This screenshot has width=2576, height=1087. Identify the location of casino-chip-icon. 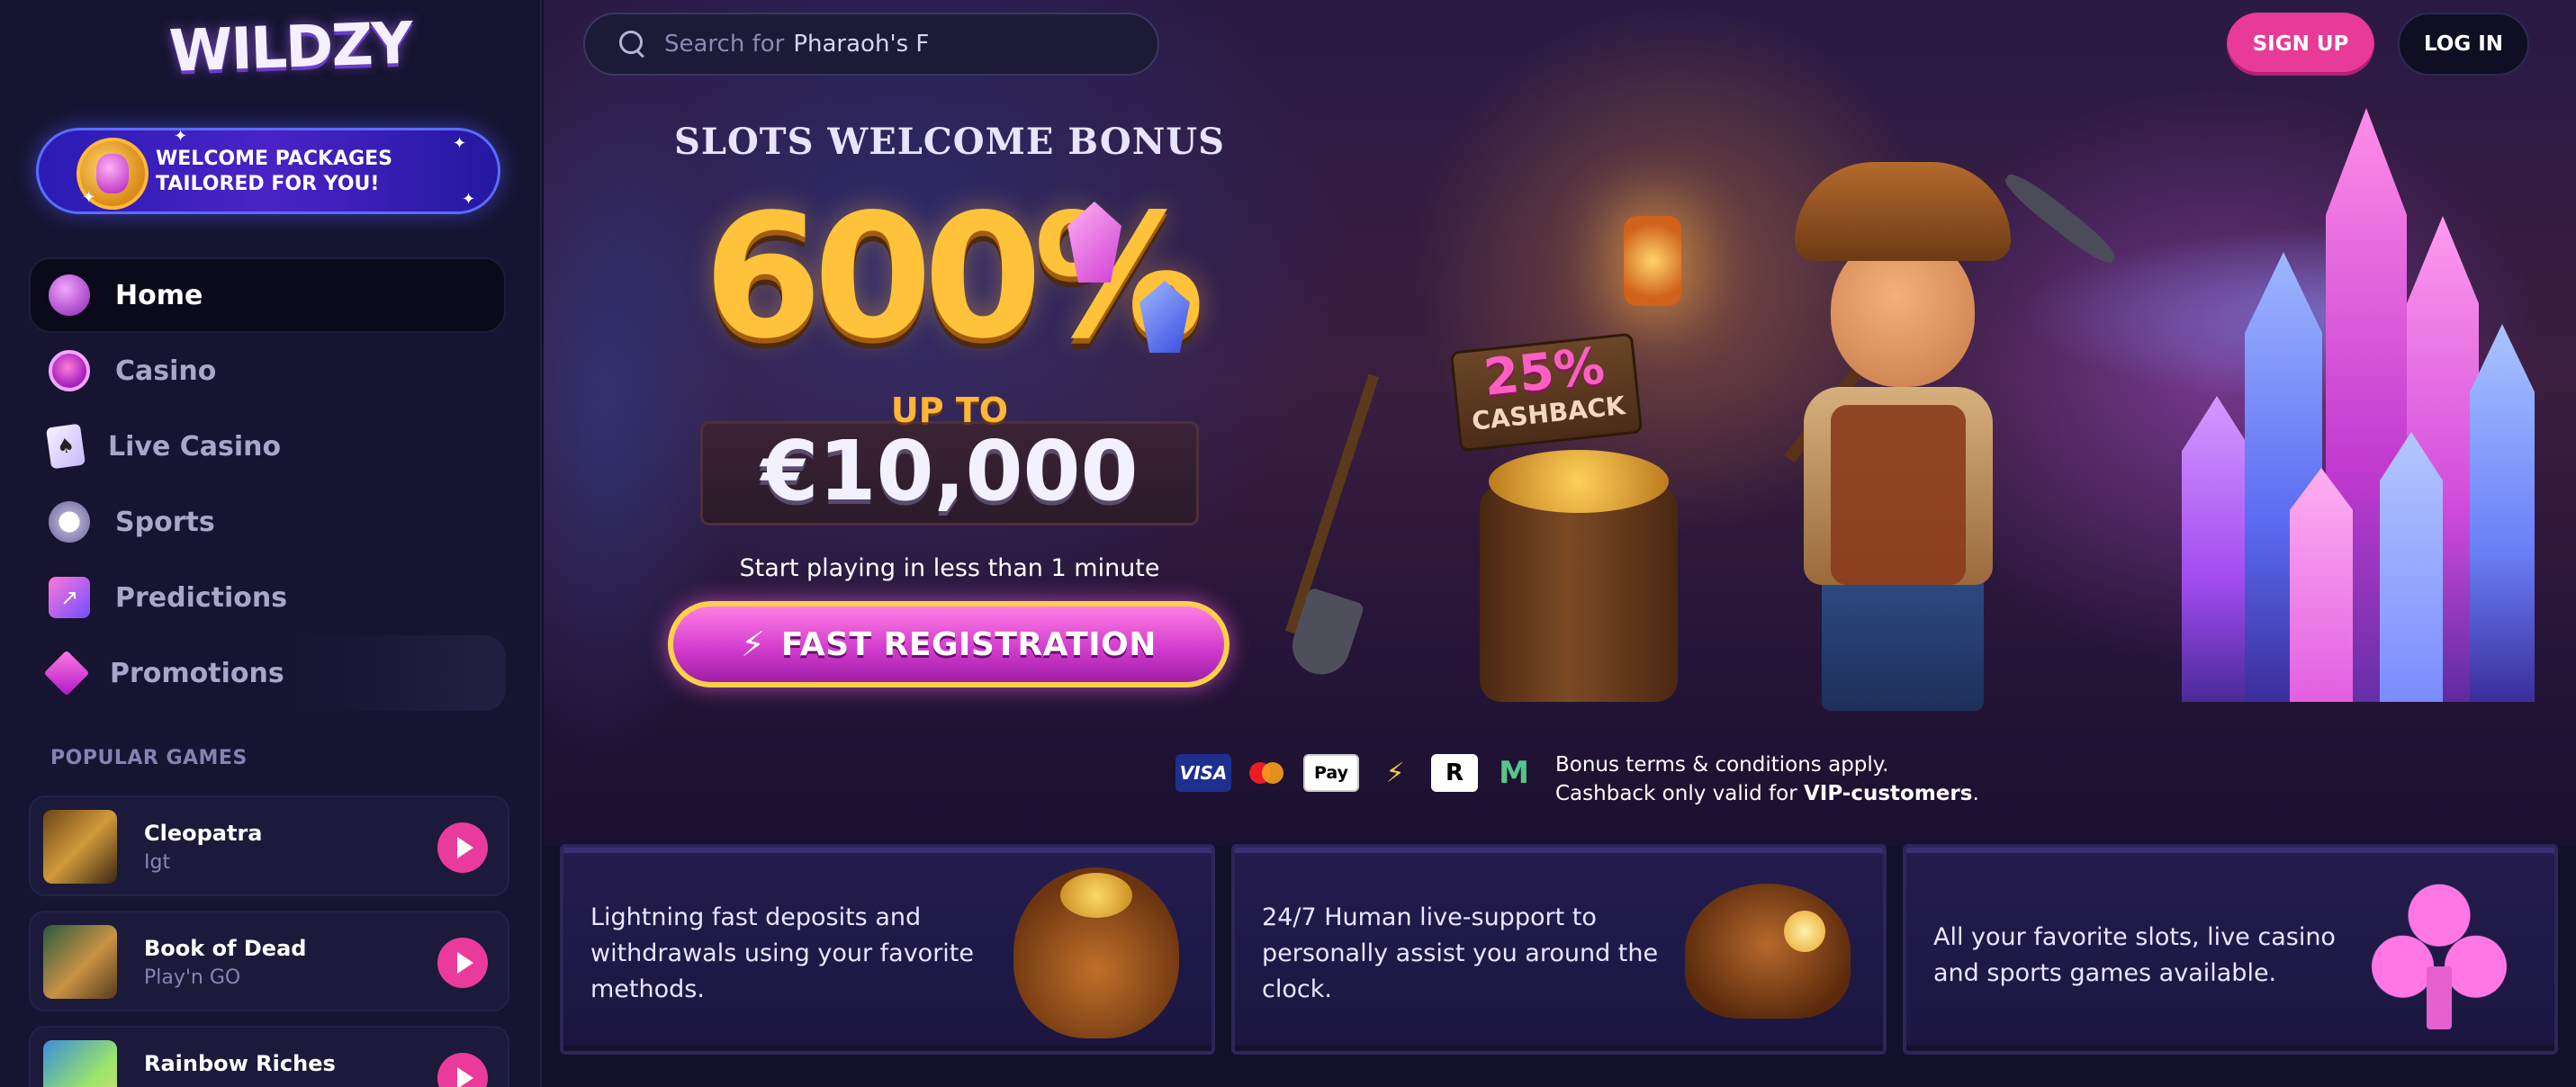
(69, 370).